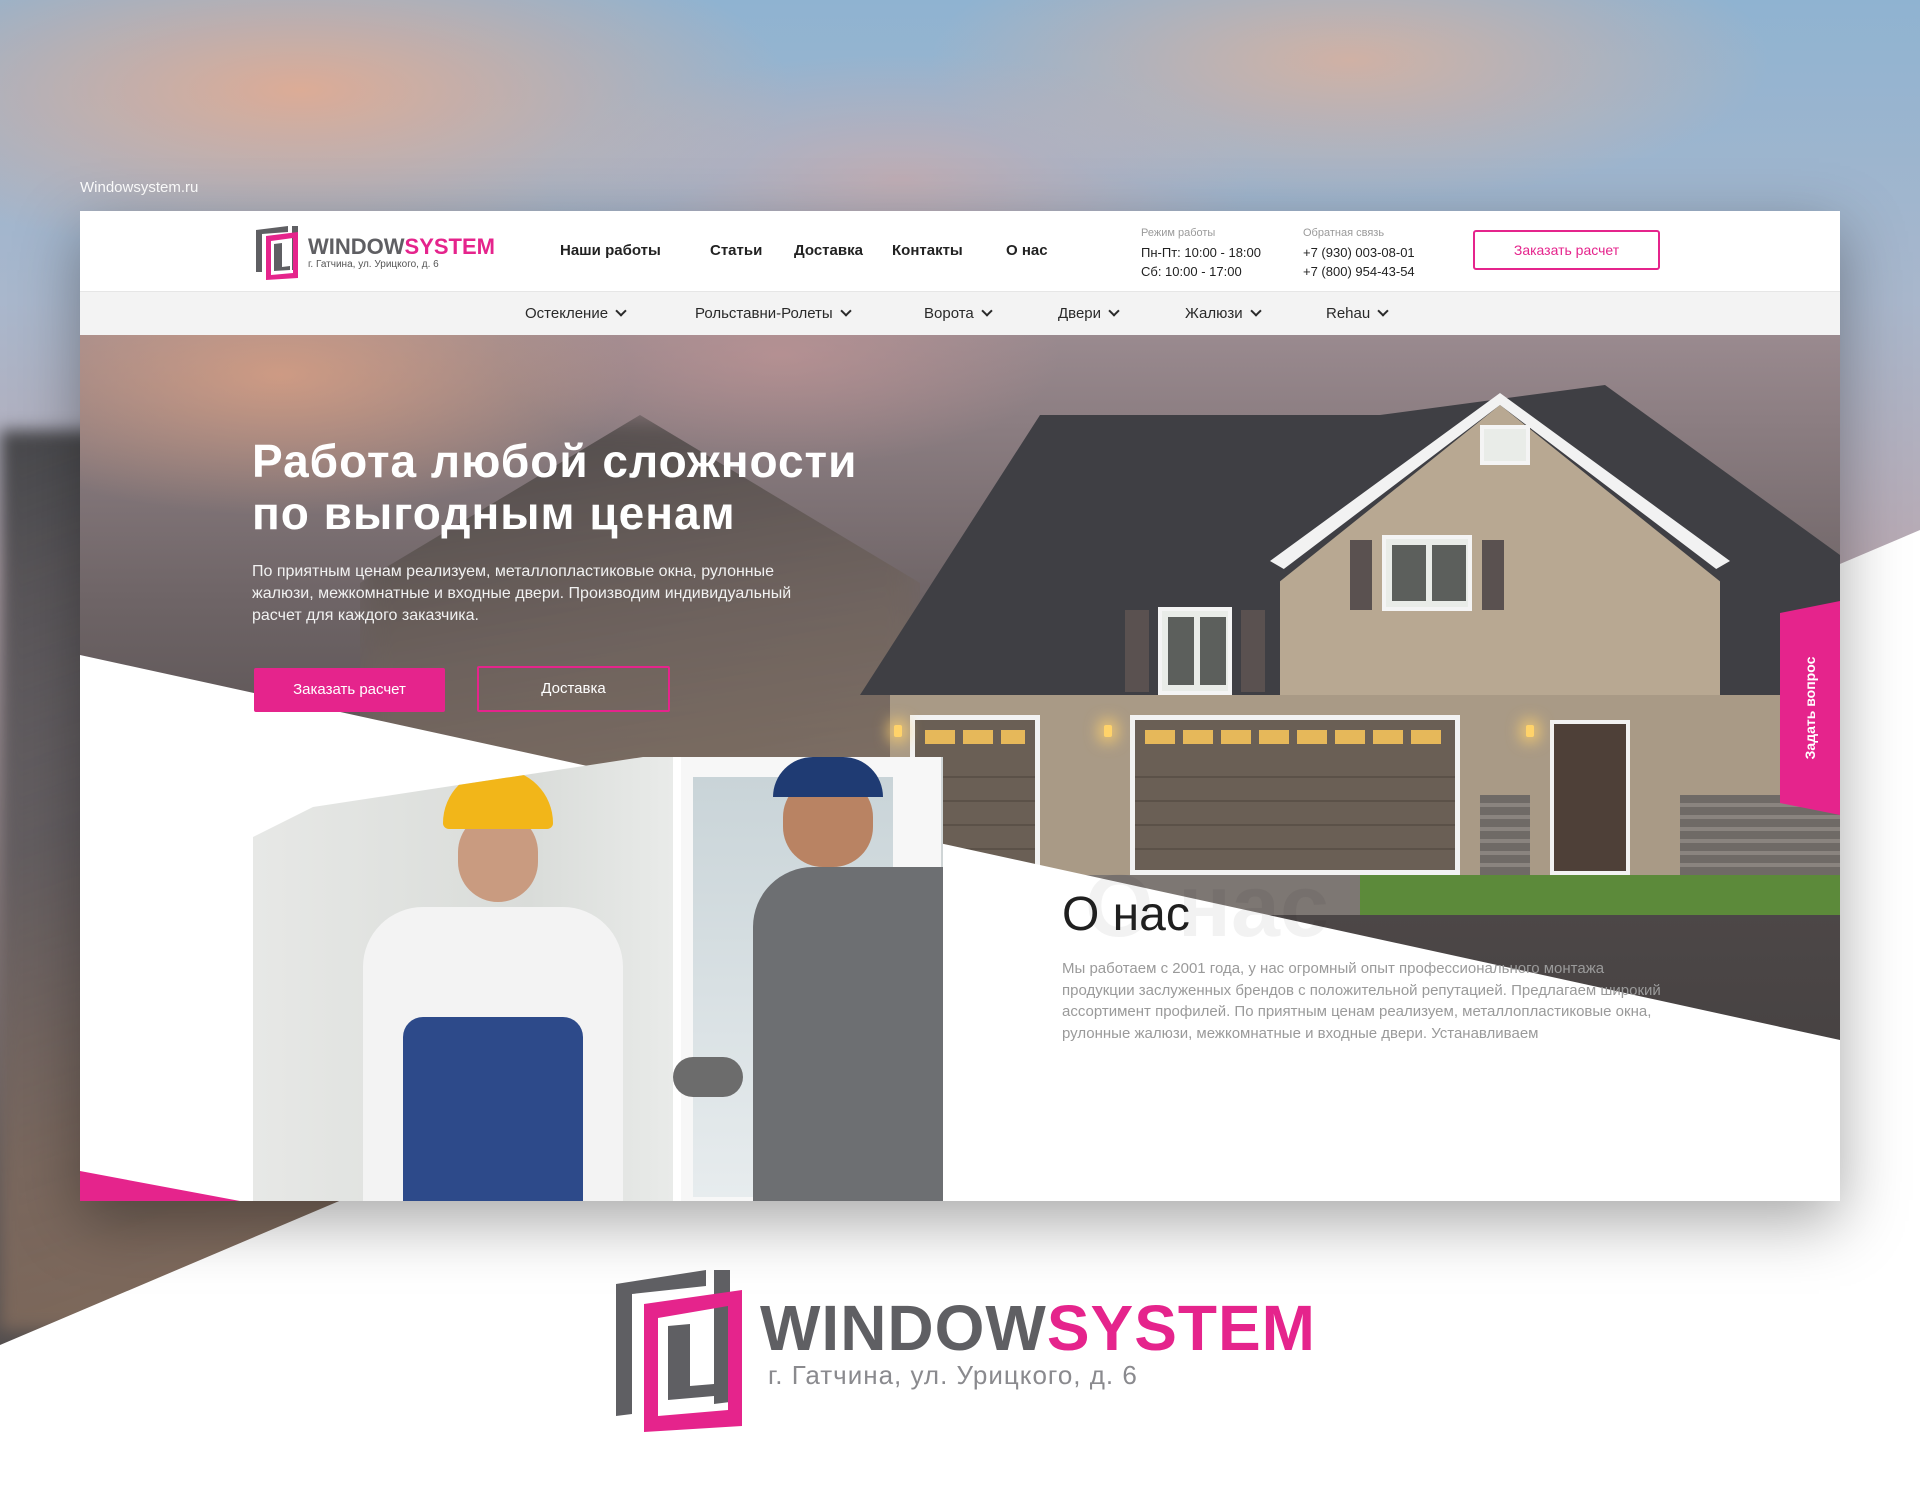 The height and width of the screenshot is (1501, 1920). What do you see at coordinates (1191, 271) in the screenshot?
I see `working-hours-saturday: Сб: 10:00 - 17:00` at bounding box center [1191, 271].